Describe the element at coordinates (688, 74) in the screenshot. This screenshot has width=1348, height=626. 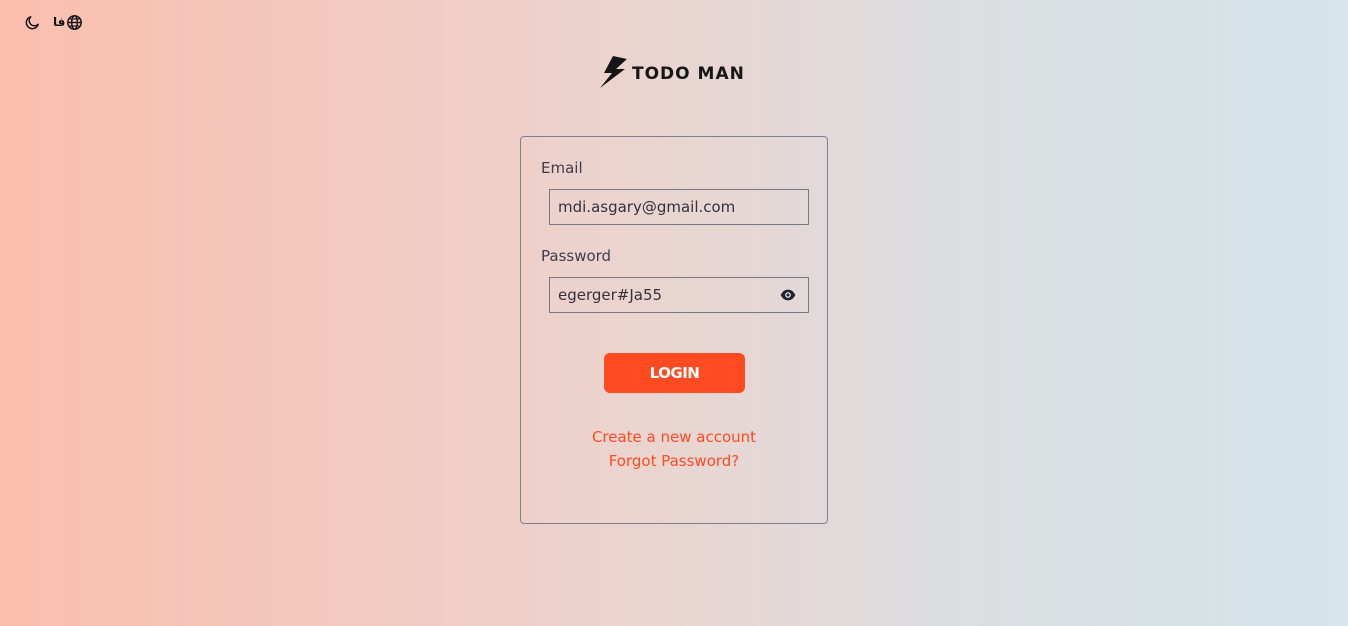
I see `logo-text: TODO MAN` at that location.